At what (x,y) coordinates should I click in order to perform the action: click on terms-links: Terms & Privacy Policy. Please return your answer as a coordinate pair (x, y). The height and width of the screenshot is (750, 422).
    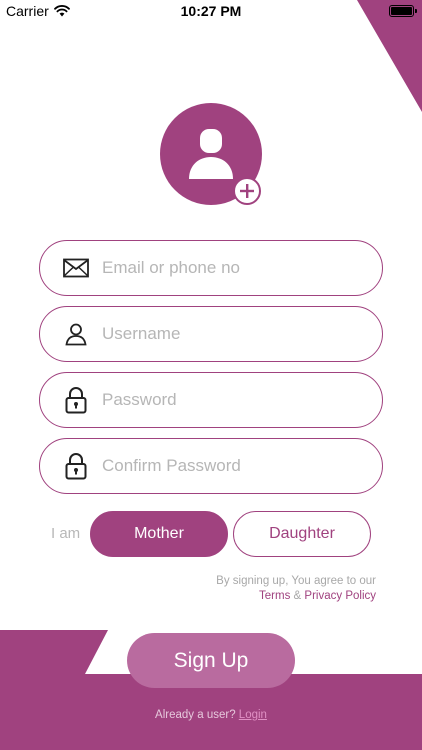
    Looking at the image, I should click on (296, 596).